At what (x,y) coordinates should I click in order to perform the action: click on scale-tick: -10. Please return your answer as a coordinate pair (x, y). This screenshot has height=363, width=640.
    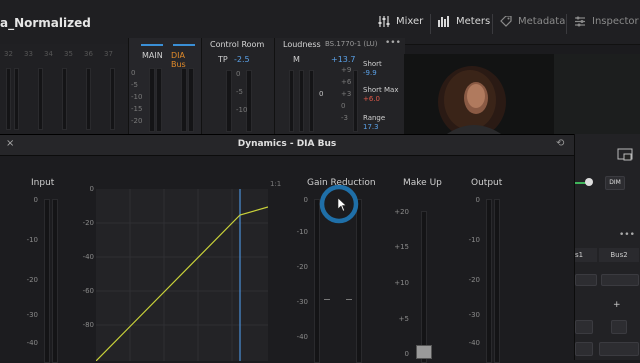
    Looking at the image, I should click on (242, 110).